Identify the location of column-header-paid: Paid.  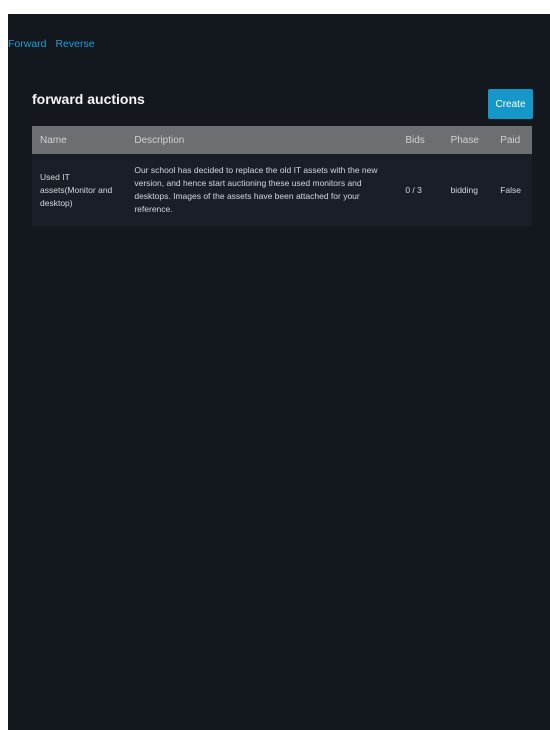
(510, 140).